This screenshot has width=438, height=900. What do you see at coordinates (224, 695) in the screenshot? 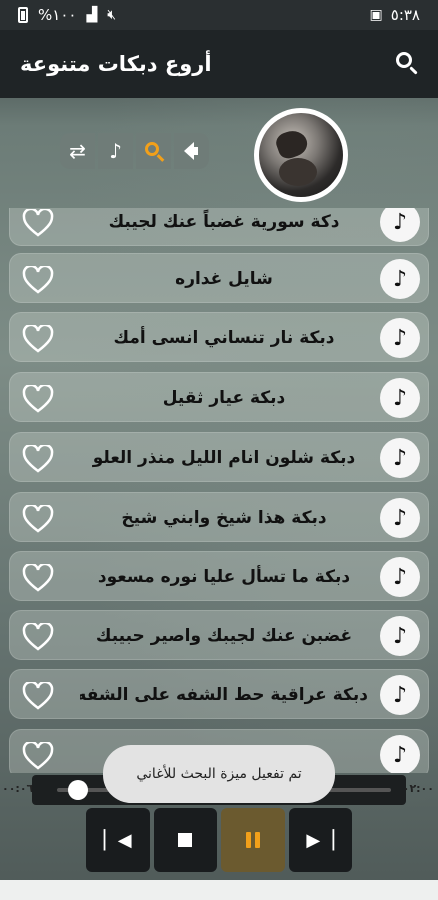
I see `song-title: دبكة عراقية حط الشفه على الشفه` at bounding box center [224, 695].